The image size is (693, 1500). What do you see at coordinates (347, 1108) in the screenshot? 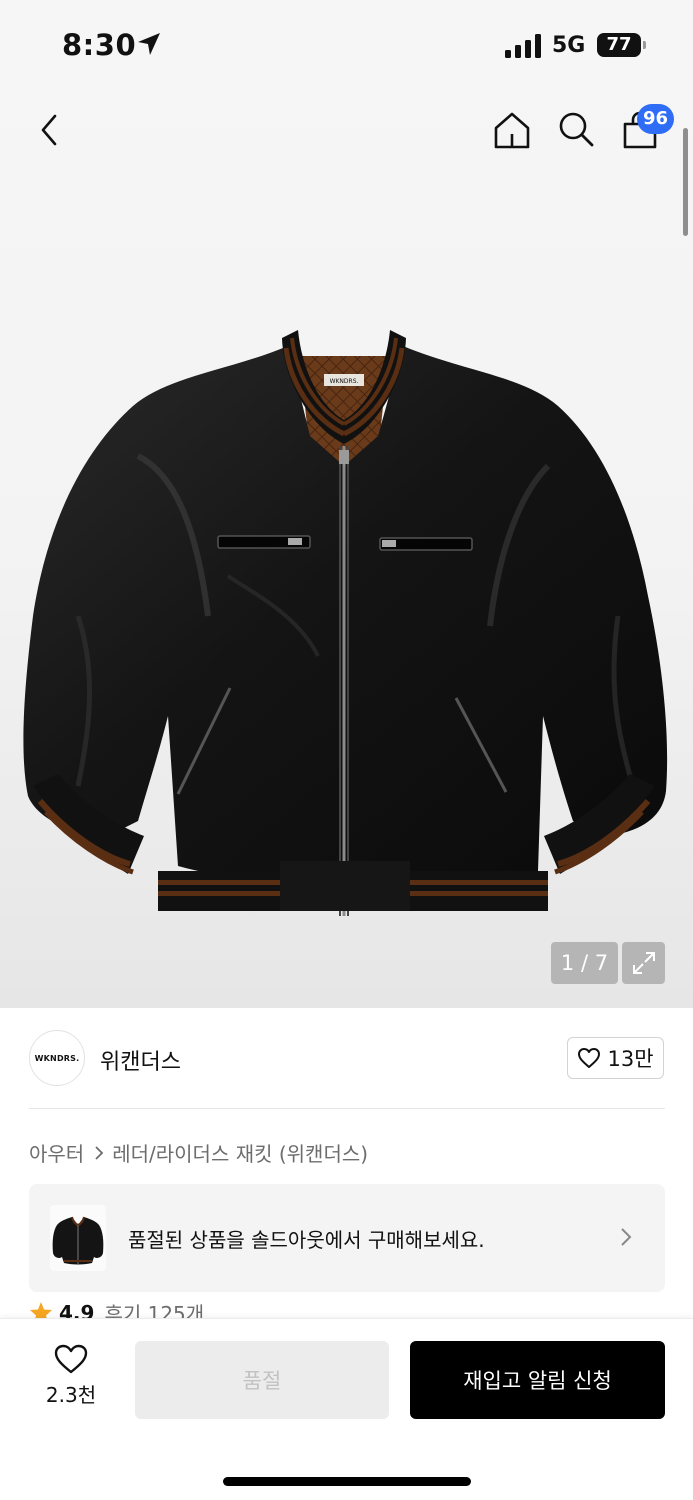
I see `divider` at bounding box center [347, 1108].